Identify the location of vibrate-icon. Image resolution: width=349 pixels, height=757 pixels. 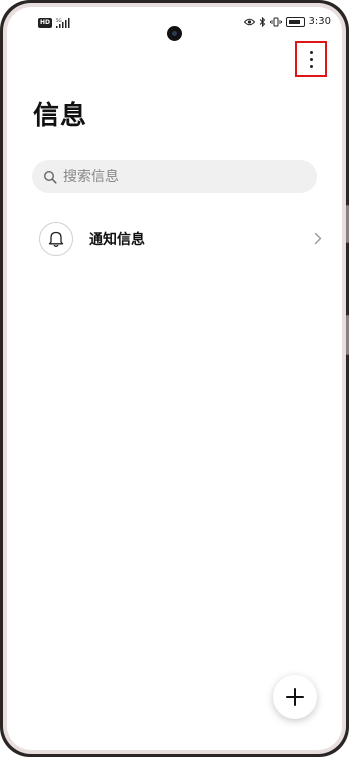
(275, 21).